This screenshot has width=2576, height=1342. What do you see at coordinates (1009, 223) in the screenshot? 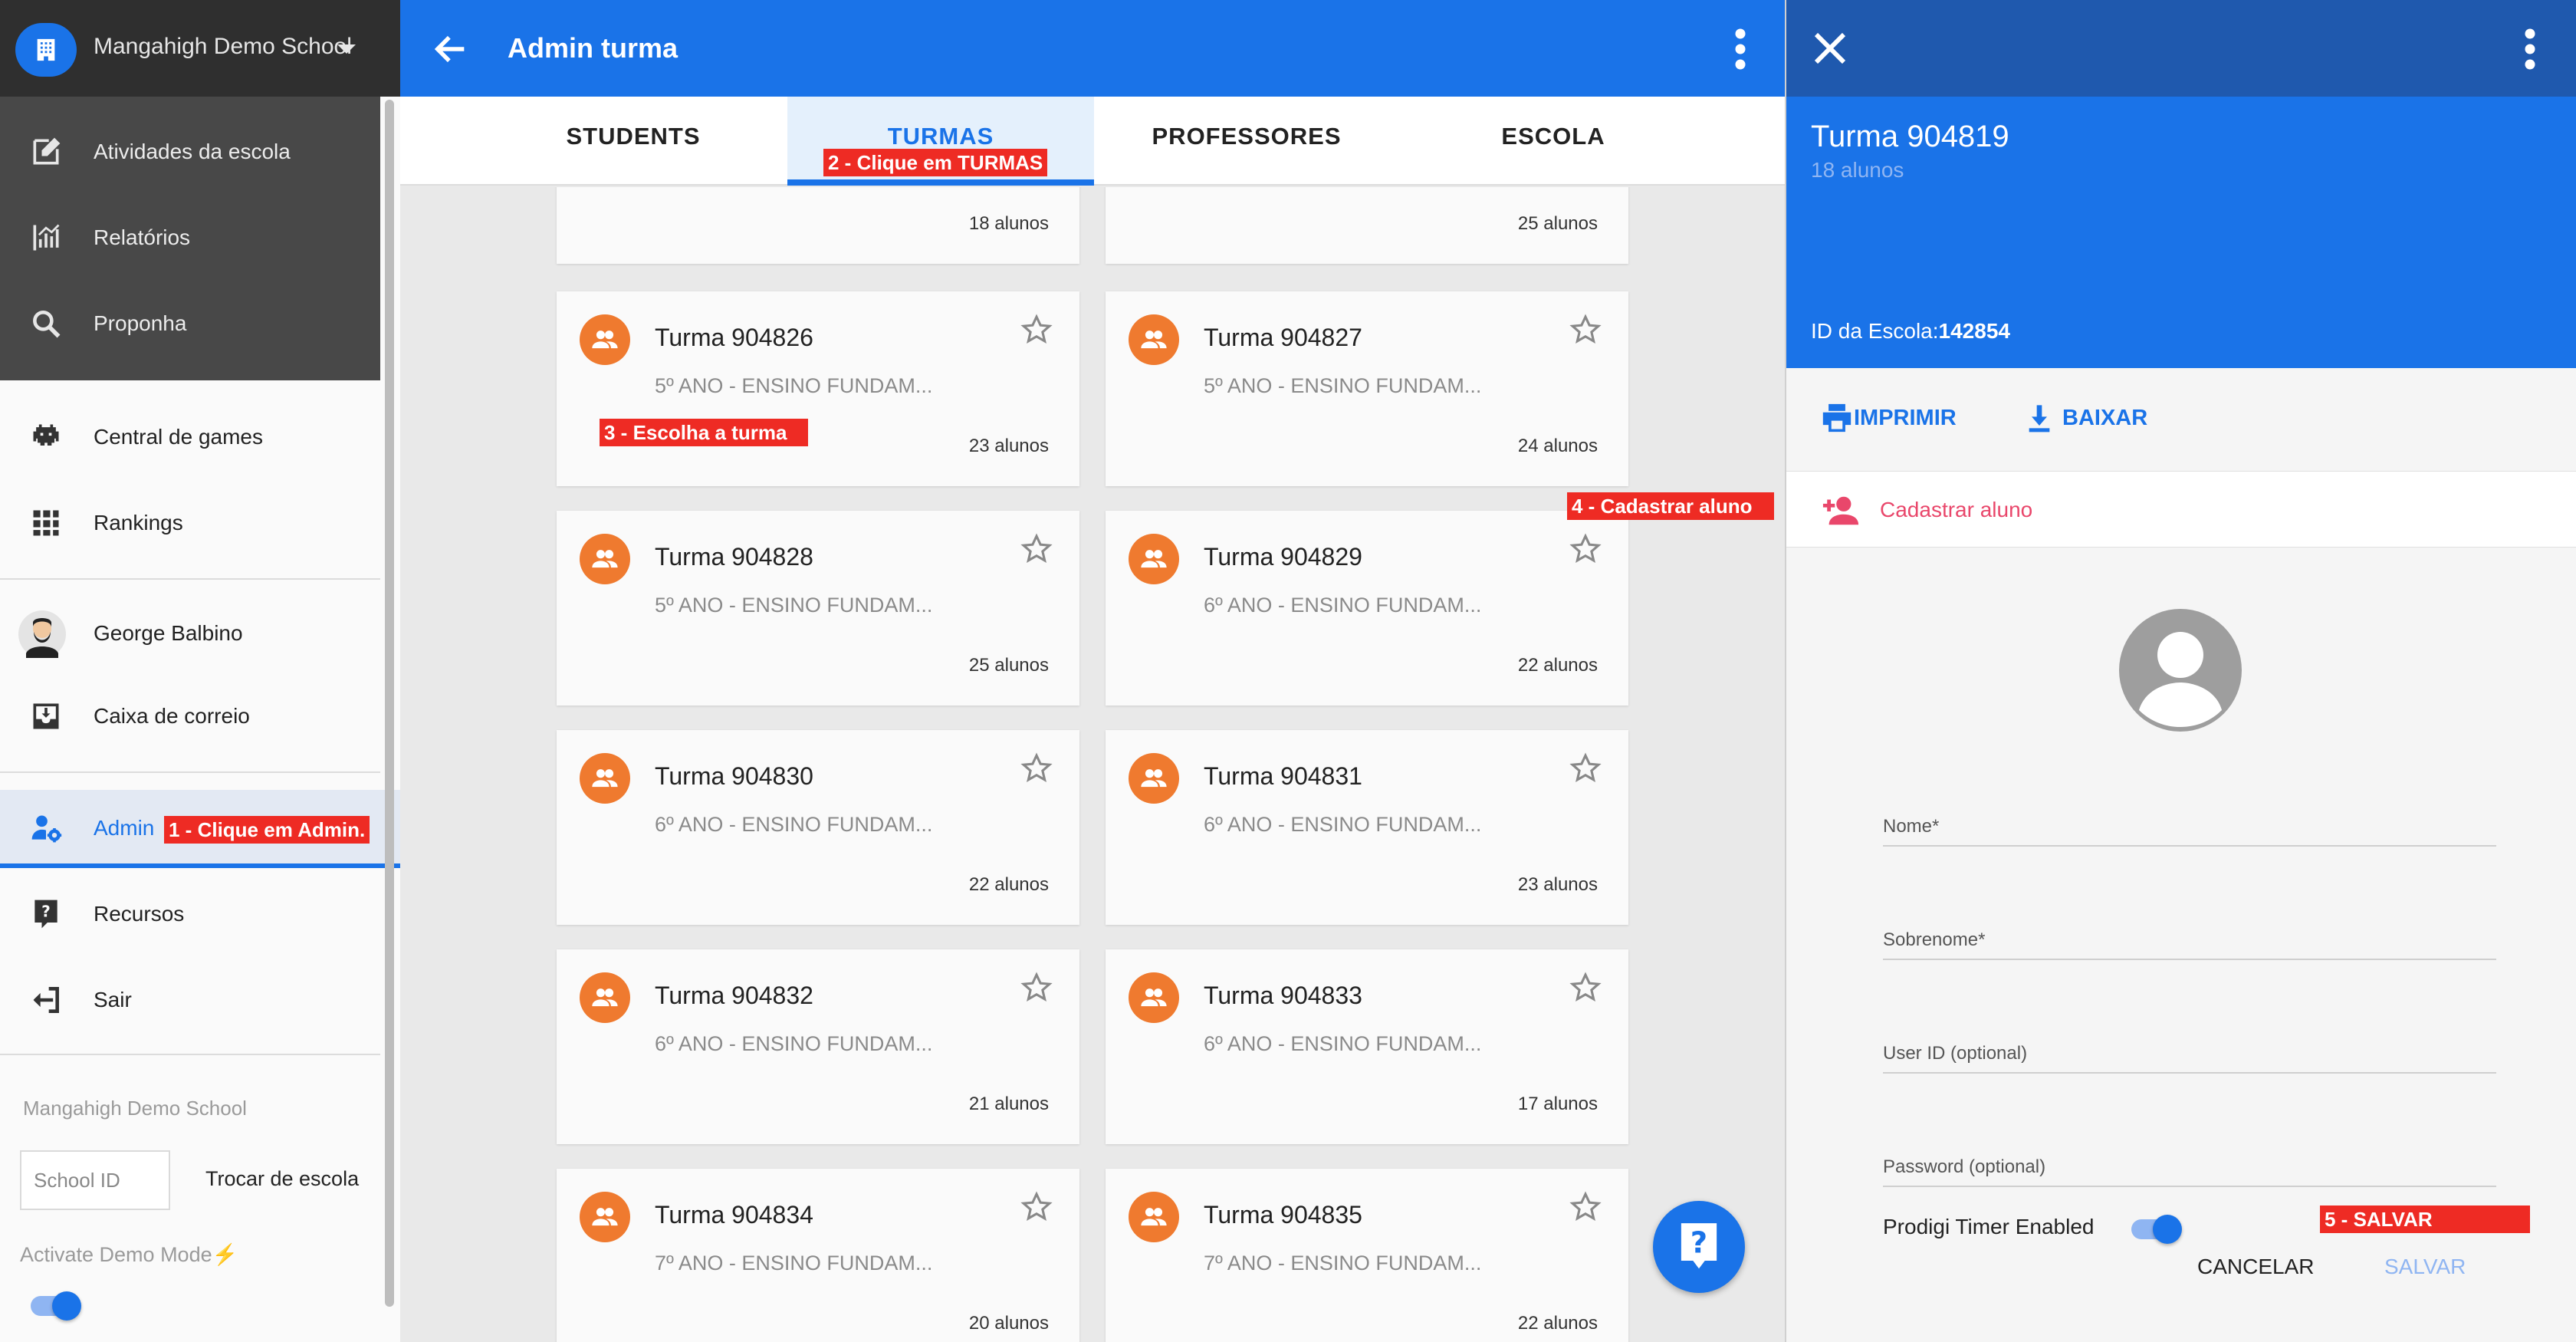
I see `student-count: 18 alunos` at bounding box center [1009, 223].